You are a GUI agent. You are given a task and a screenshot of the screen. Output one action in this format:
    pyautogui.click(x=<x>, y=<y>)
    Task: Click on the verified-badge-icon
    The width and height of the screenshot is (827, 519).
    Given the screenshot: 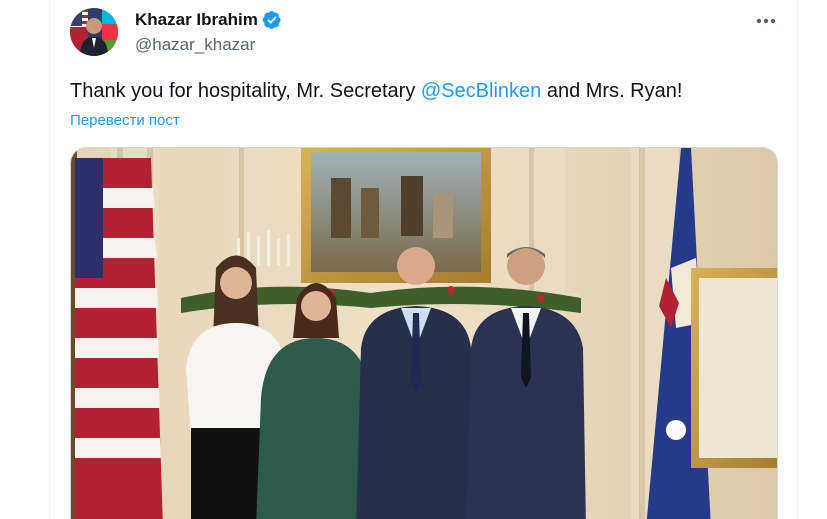 What is the action you would take?
    pyautogui.click(x=272, y=20)
    